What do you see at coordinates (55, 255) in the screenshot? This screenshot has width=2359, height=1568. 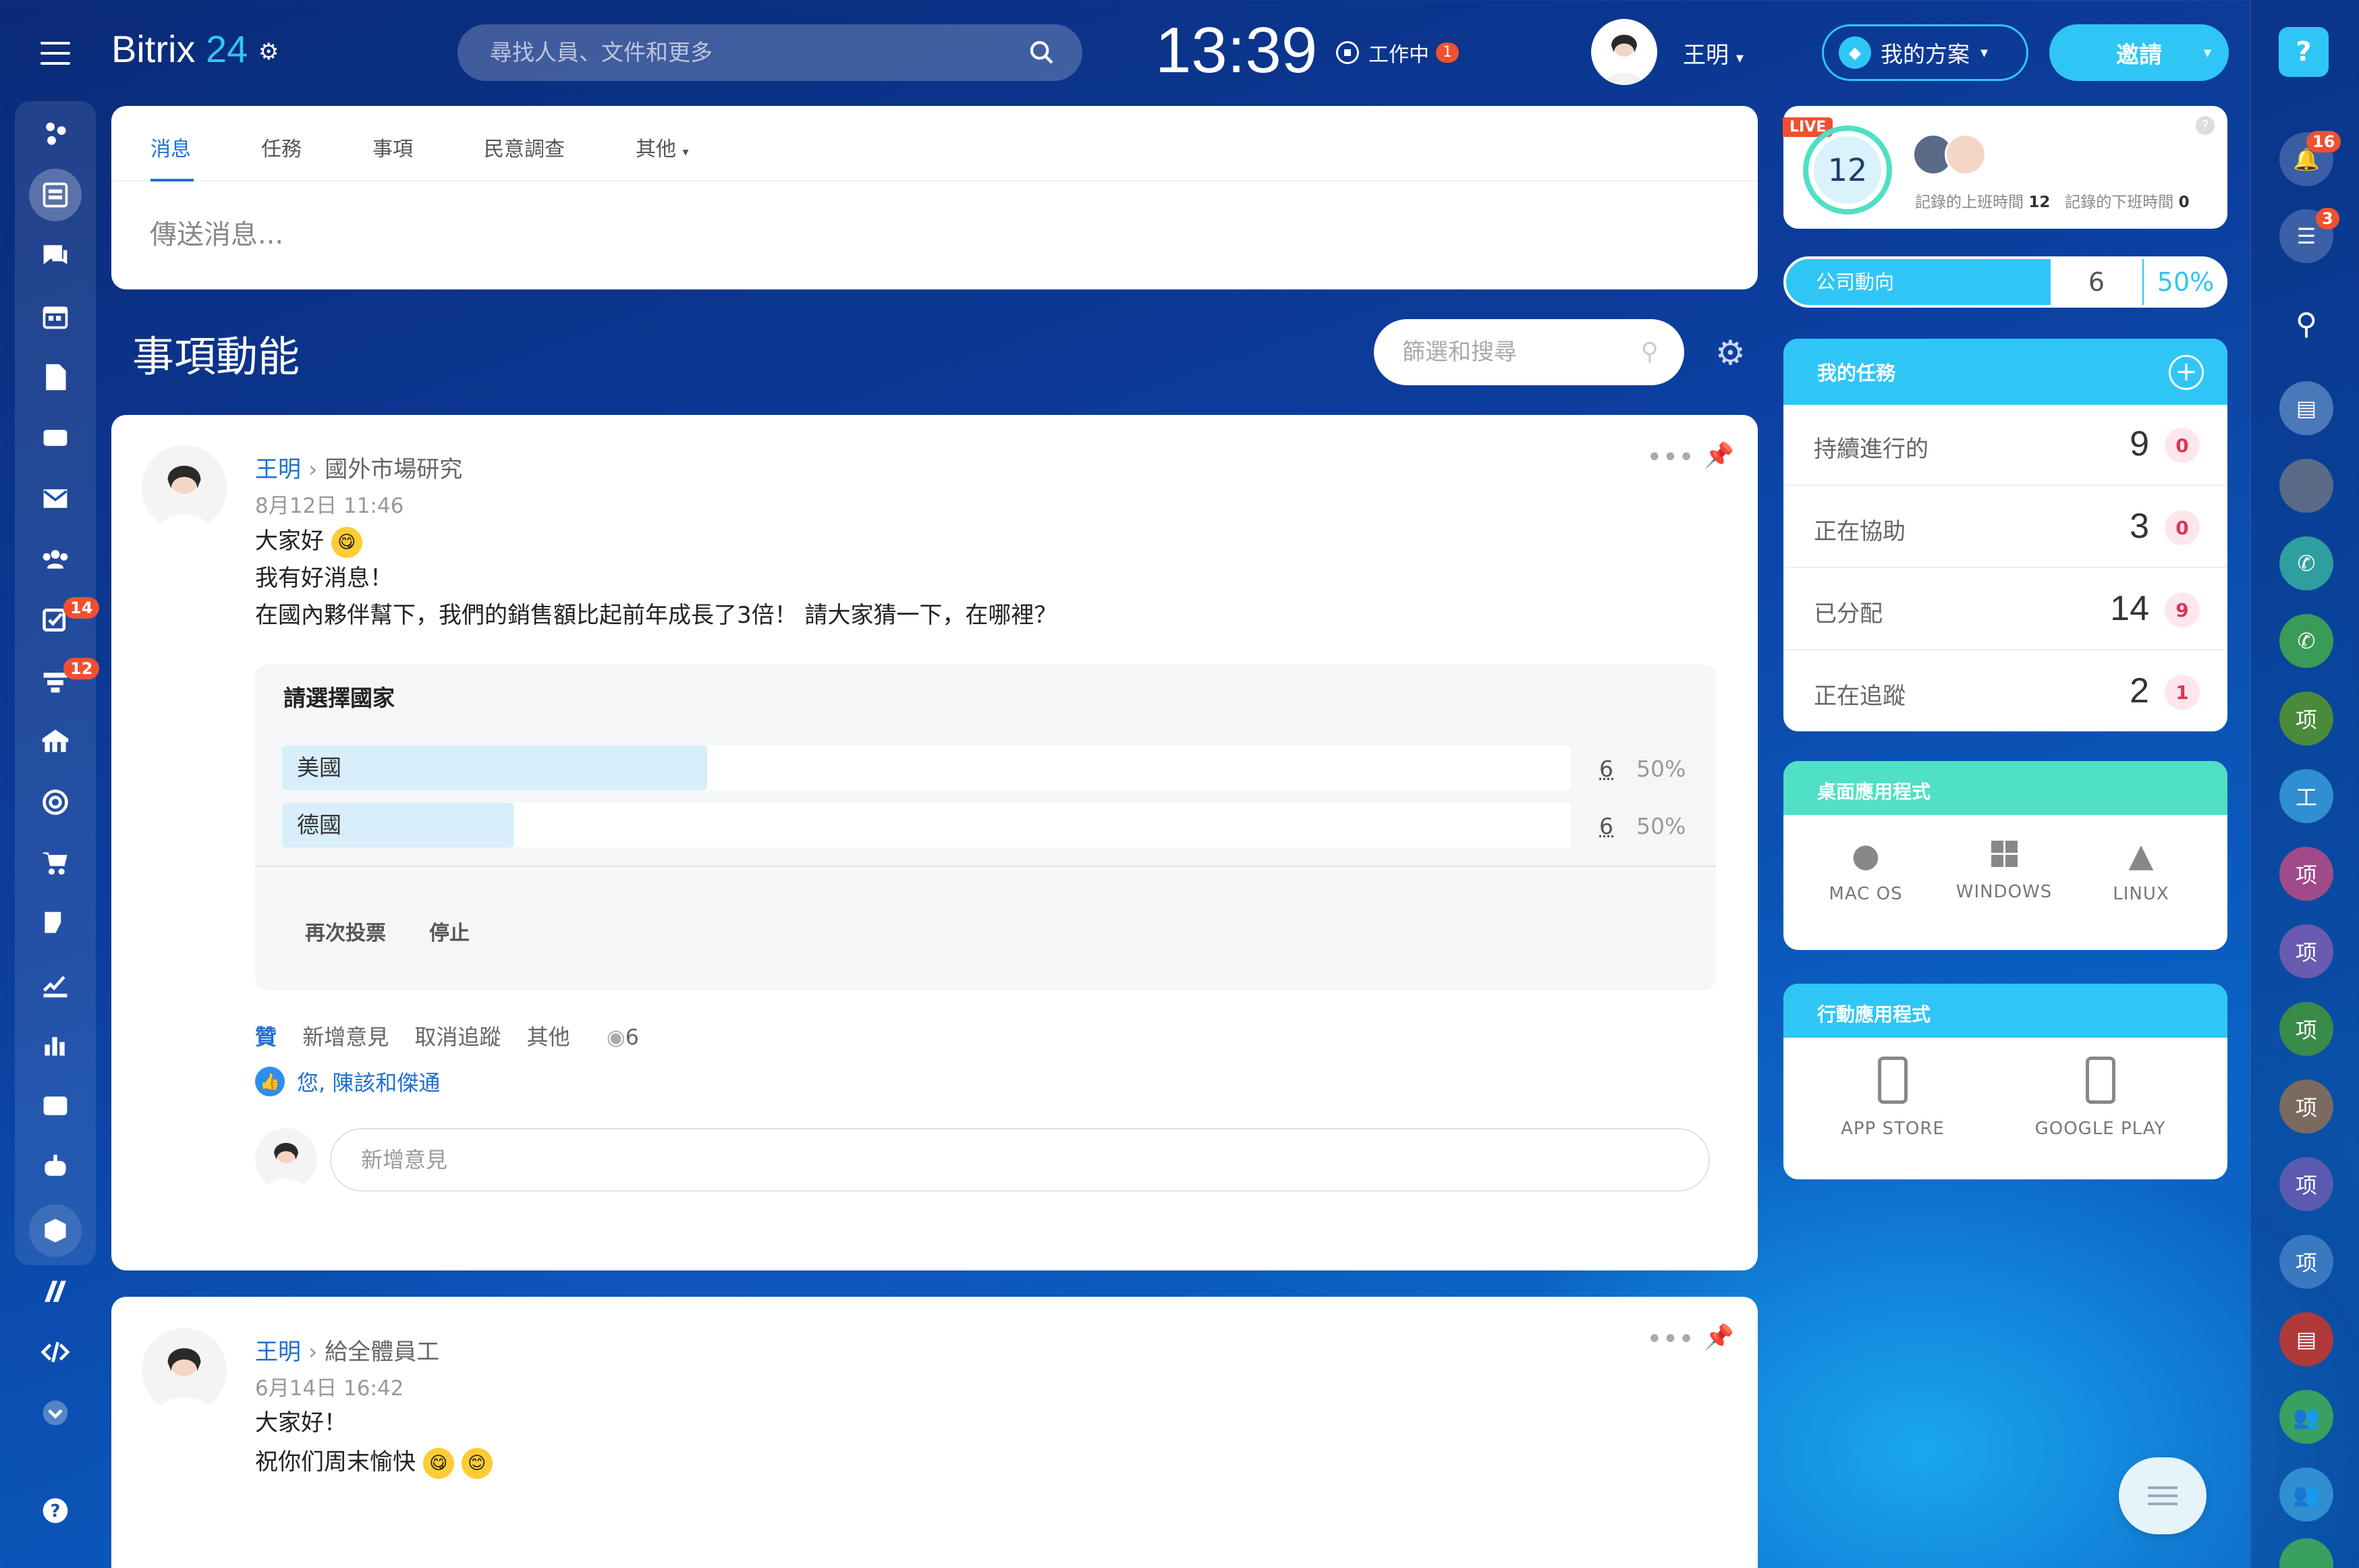 I see `chat-icon` at bounding box center [55, 255].